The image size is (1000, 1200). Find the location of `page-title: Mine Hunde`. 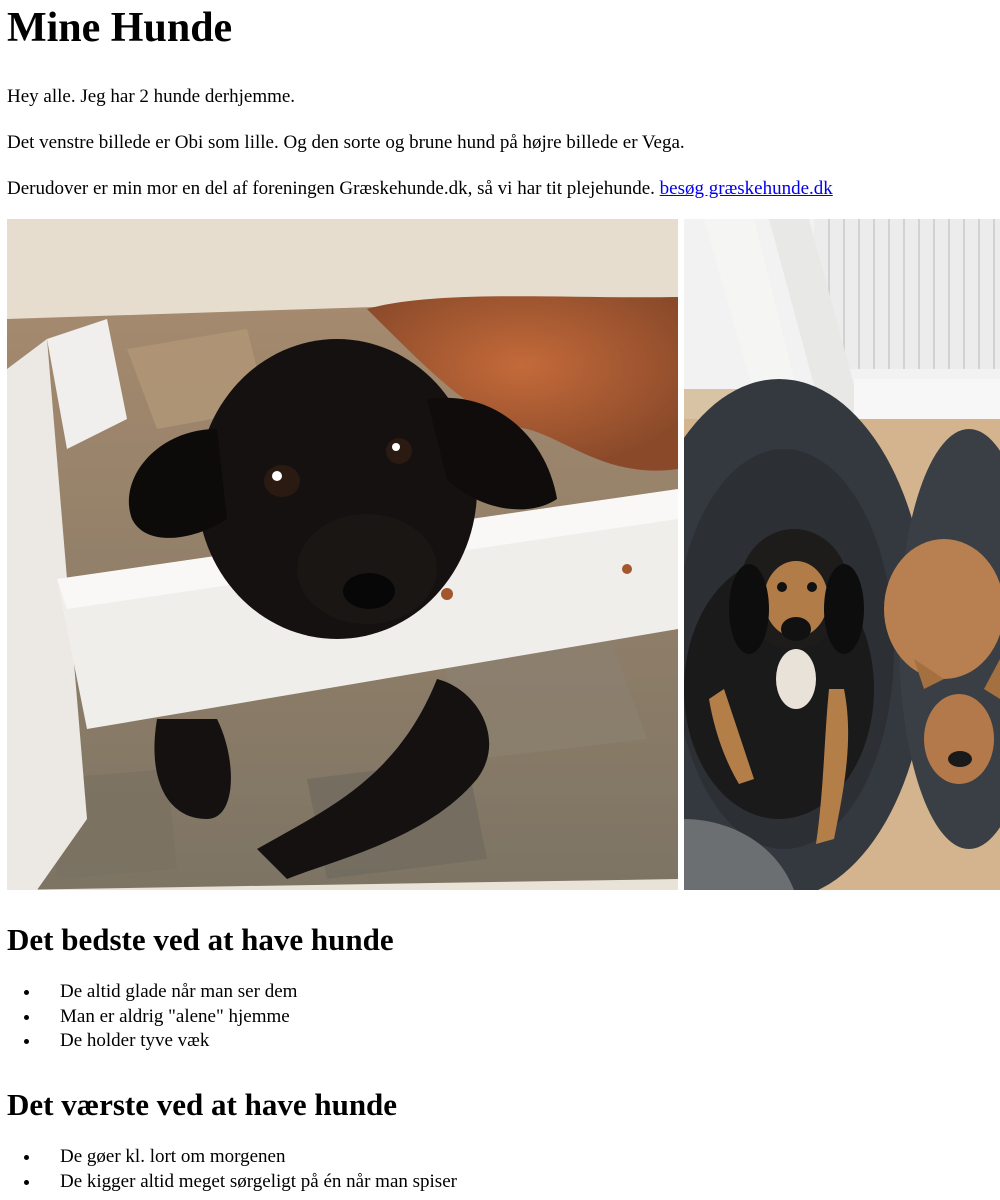

page-title: Mine Hunde is located at coordinates (120, 28).